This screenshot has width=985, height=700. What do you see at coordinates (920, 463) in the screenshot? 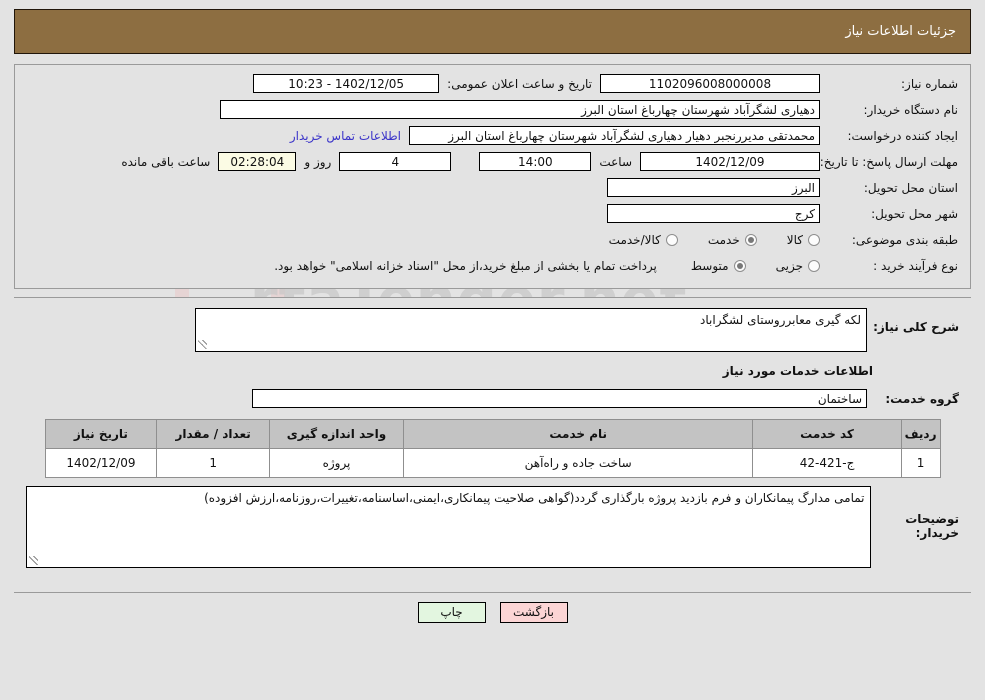
I see `cell-radif: 1` at bounding box center [920, 463].